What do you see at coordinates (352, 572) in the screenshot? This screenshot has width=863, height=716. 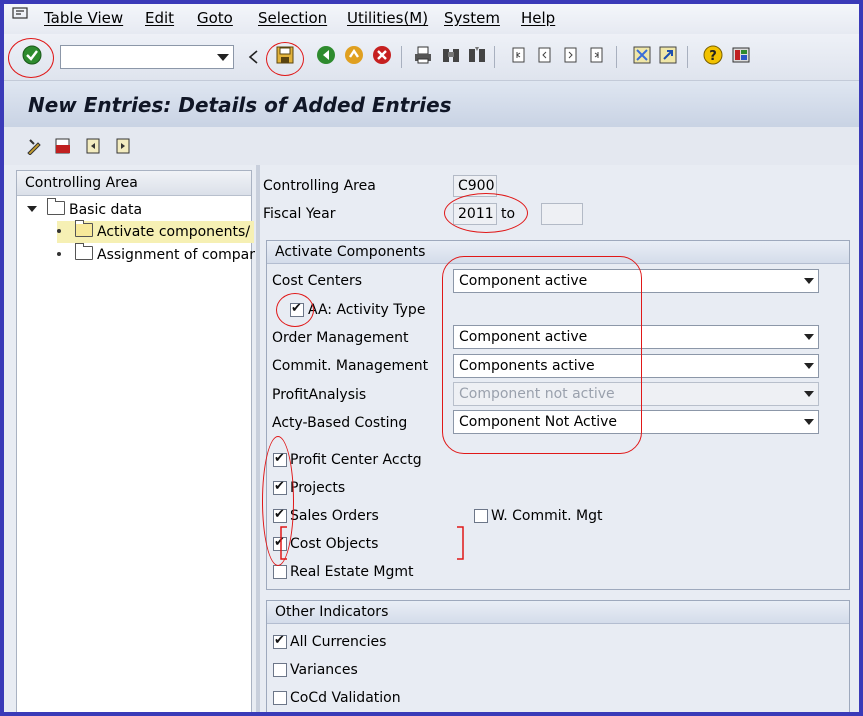 I see `real-estate-label: Real Estate Mgmt` at bounding box center [352, 572].